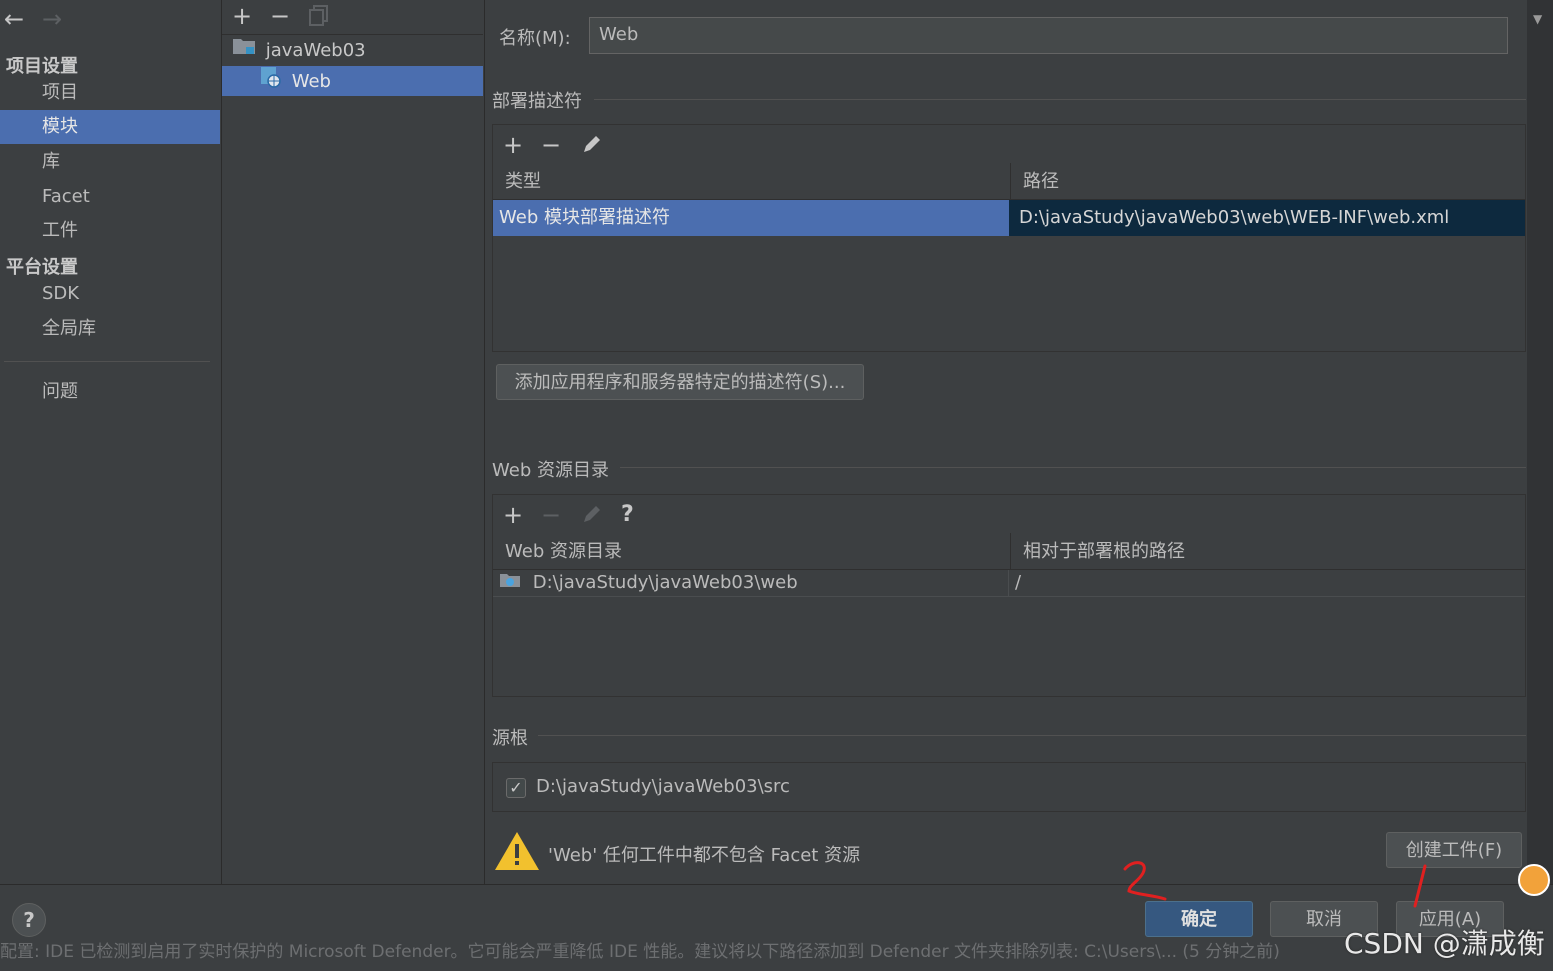 The width and height of the screenshot is (1553, 971). Describe the element at coordinates (1540, 442) in the screenshot. I see `right-scroll-strip: ▼` at that location.